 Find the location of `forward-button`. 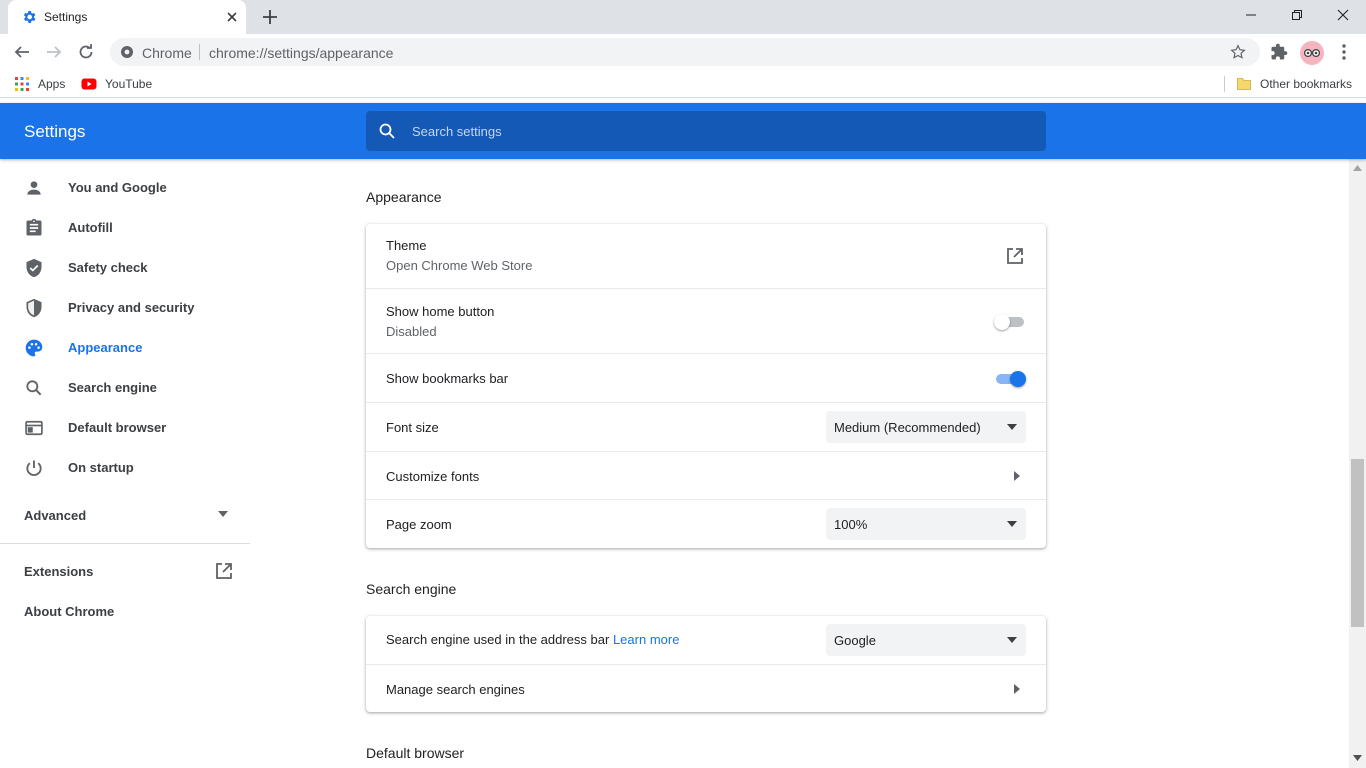

forward-button is located at coordinates (54, 52).